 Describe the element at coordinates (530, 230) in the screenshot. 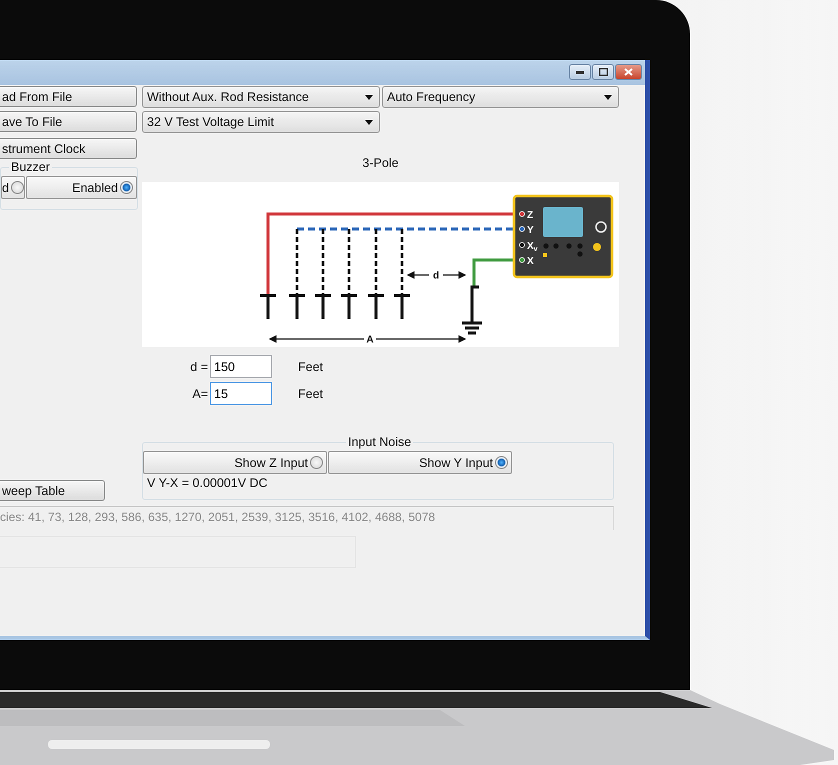

I see `terminal-label: Y` at that location.